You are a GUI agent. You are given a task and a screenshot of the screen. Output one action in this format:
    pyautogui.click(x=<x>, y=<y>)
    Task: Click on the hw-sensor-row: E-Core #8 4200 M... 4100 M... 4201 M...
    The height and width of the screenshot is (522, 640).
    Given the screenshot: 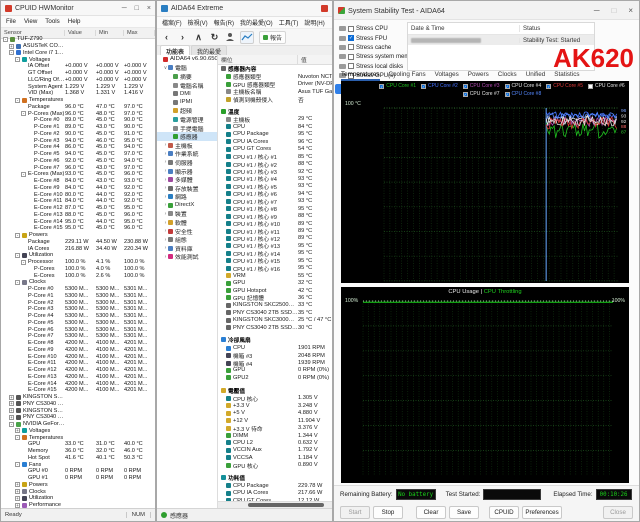 What is the action you would take?
    pyautogui.click(x=78, y=343)
    